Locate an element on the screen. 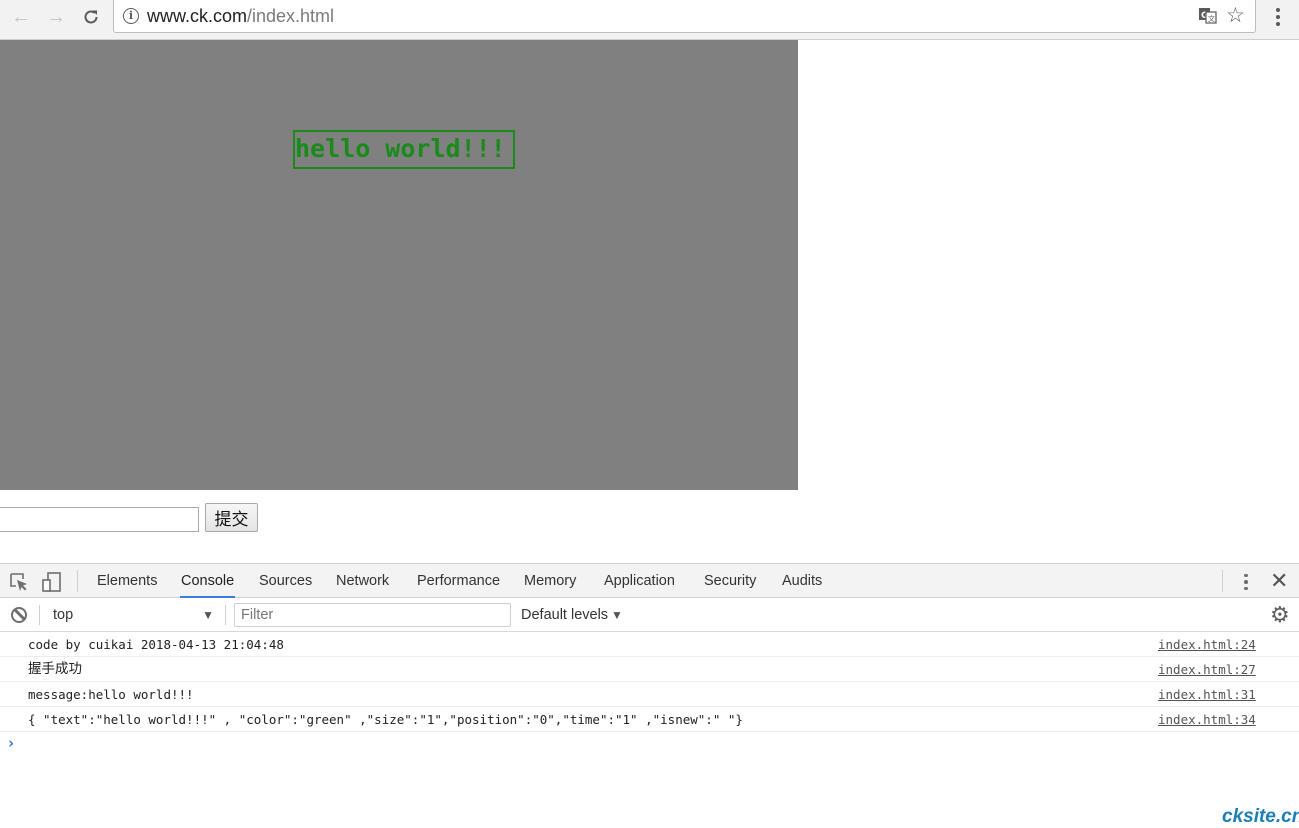  log-message: message:hello world!!! is located at coordinates (111, 694).